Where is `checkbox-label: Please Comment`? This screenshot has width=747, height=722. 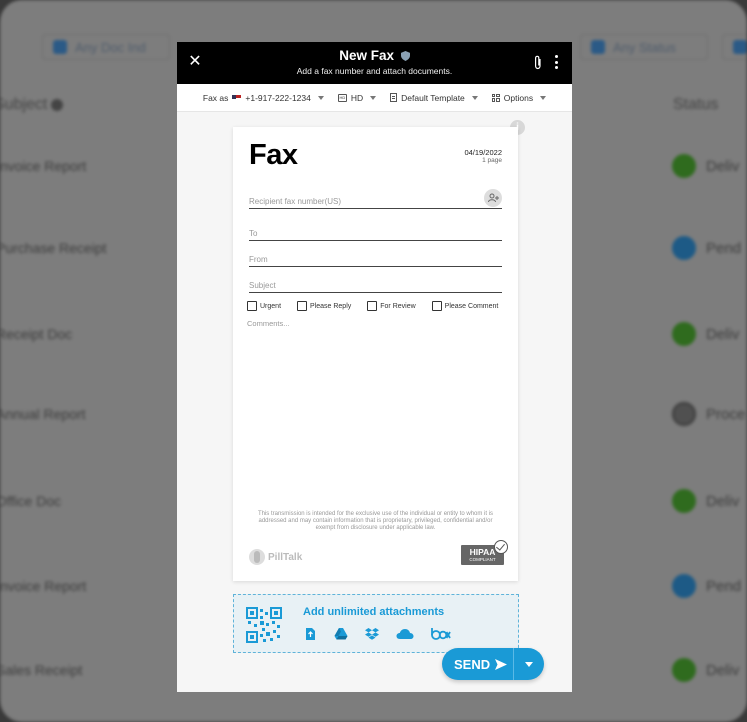 checkbox-label: Please Comment is located at coordinates (471, 306).